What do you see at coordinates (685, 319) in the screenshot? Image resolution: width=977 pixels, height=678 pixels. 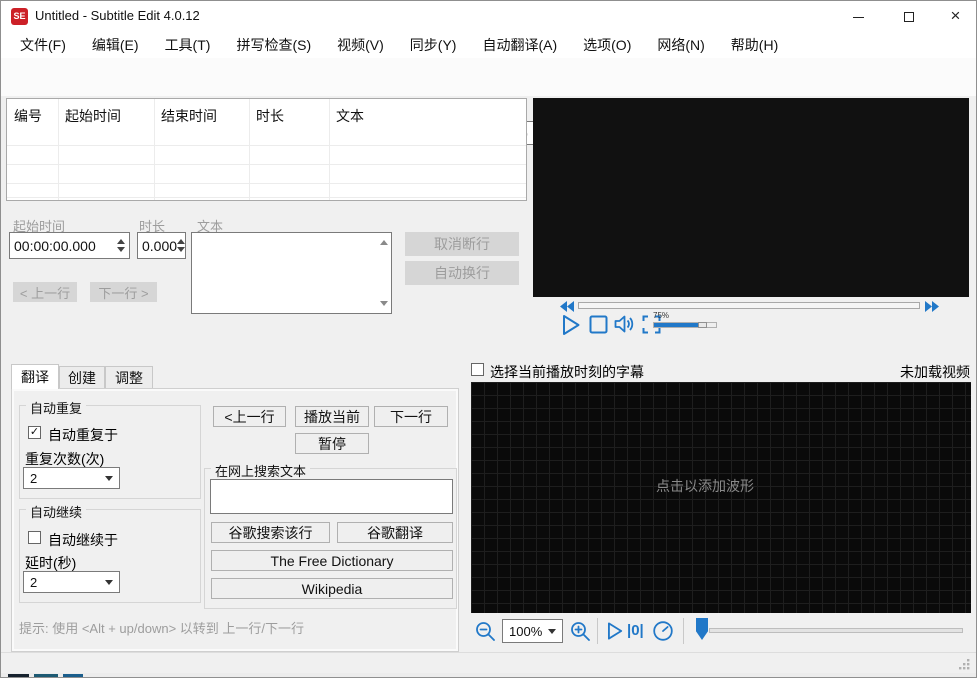 I see `volume-control: 75%` at bounding box center [685, 319].